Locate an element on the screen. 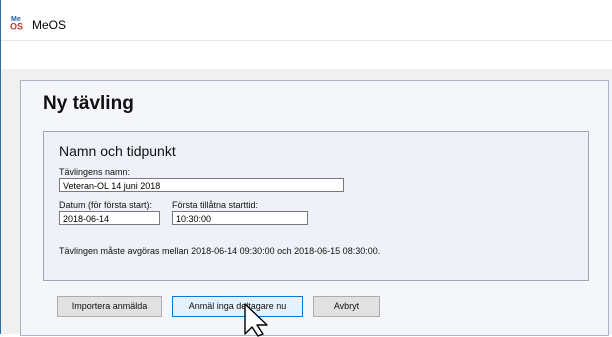 This screenshot has width=612, height=337. title-bar: Me OS MeOS is located at coordinates (306, 20).